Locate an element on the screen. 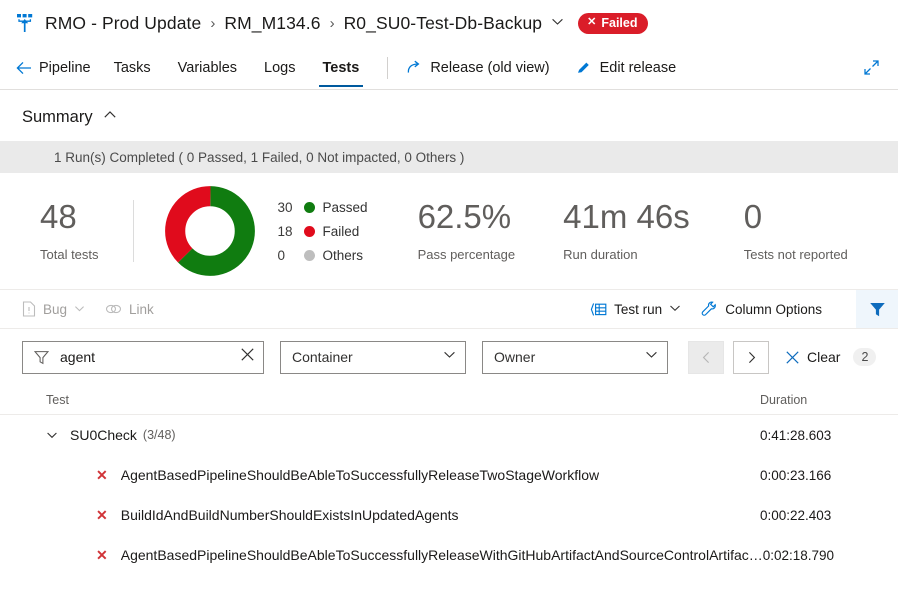  back-to-pipeline-button: Pipeline is located at coordinates (53, 68).